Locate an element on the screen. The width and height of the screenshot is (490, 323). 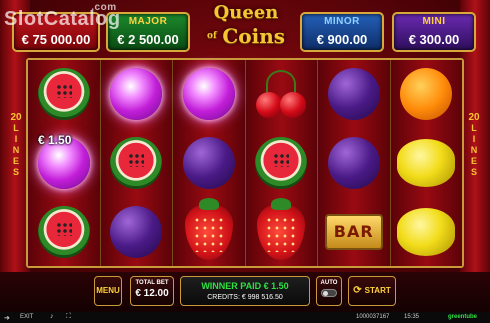
round-id: 1000037167 is located at coordinates (373, 317).